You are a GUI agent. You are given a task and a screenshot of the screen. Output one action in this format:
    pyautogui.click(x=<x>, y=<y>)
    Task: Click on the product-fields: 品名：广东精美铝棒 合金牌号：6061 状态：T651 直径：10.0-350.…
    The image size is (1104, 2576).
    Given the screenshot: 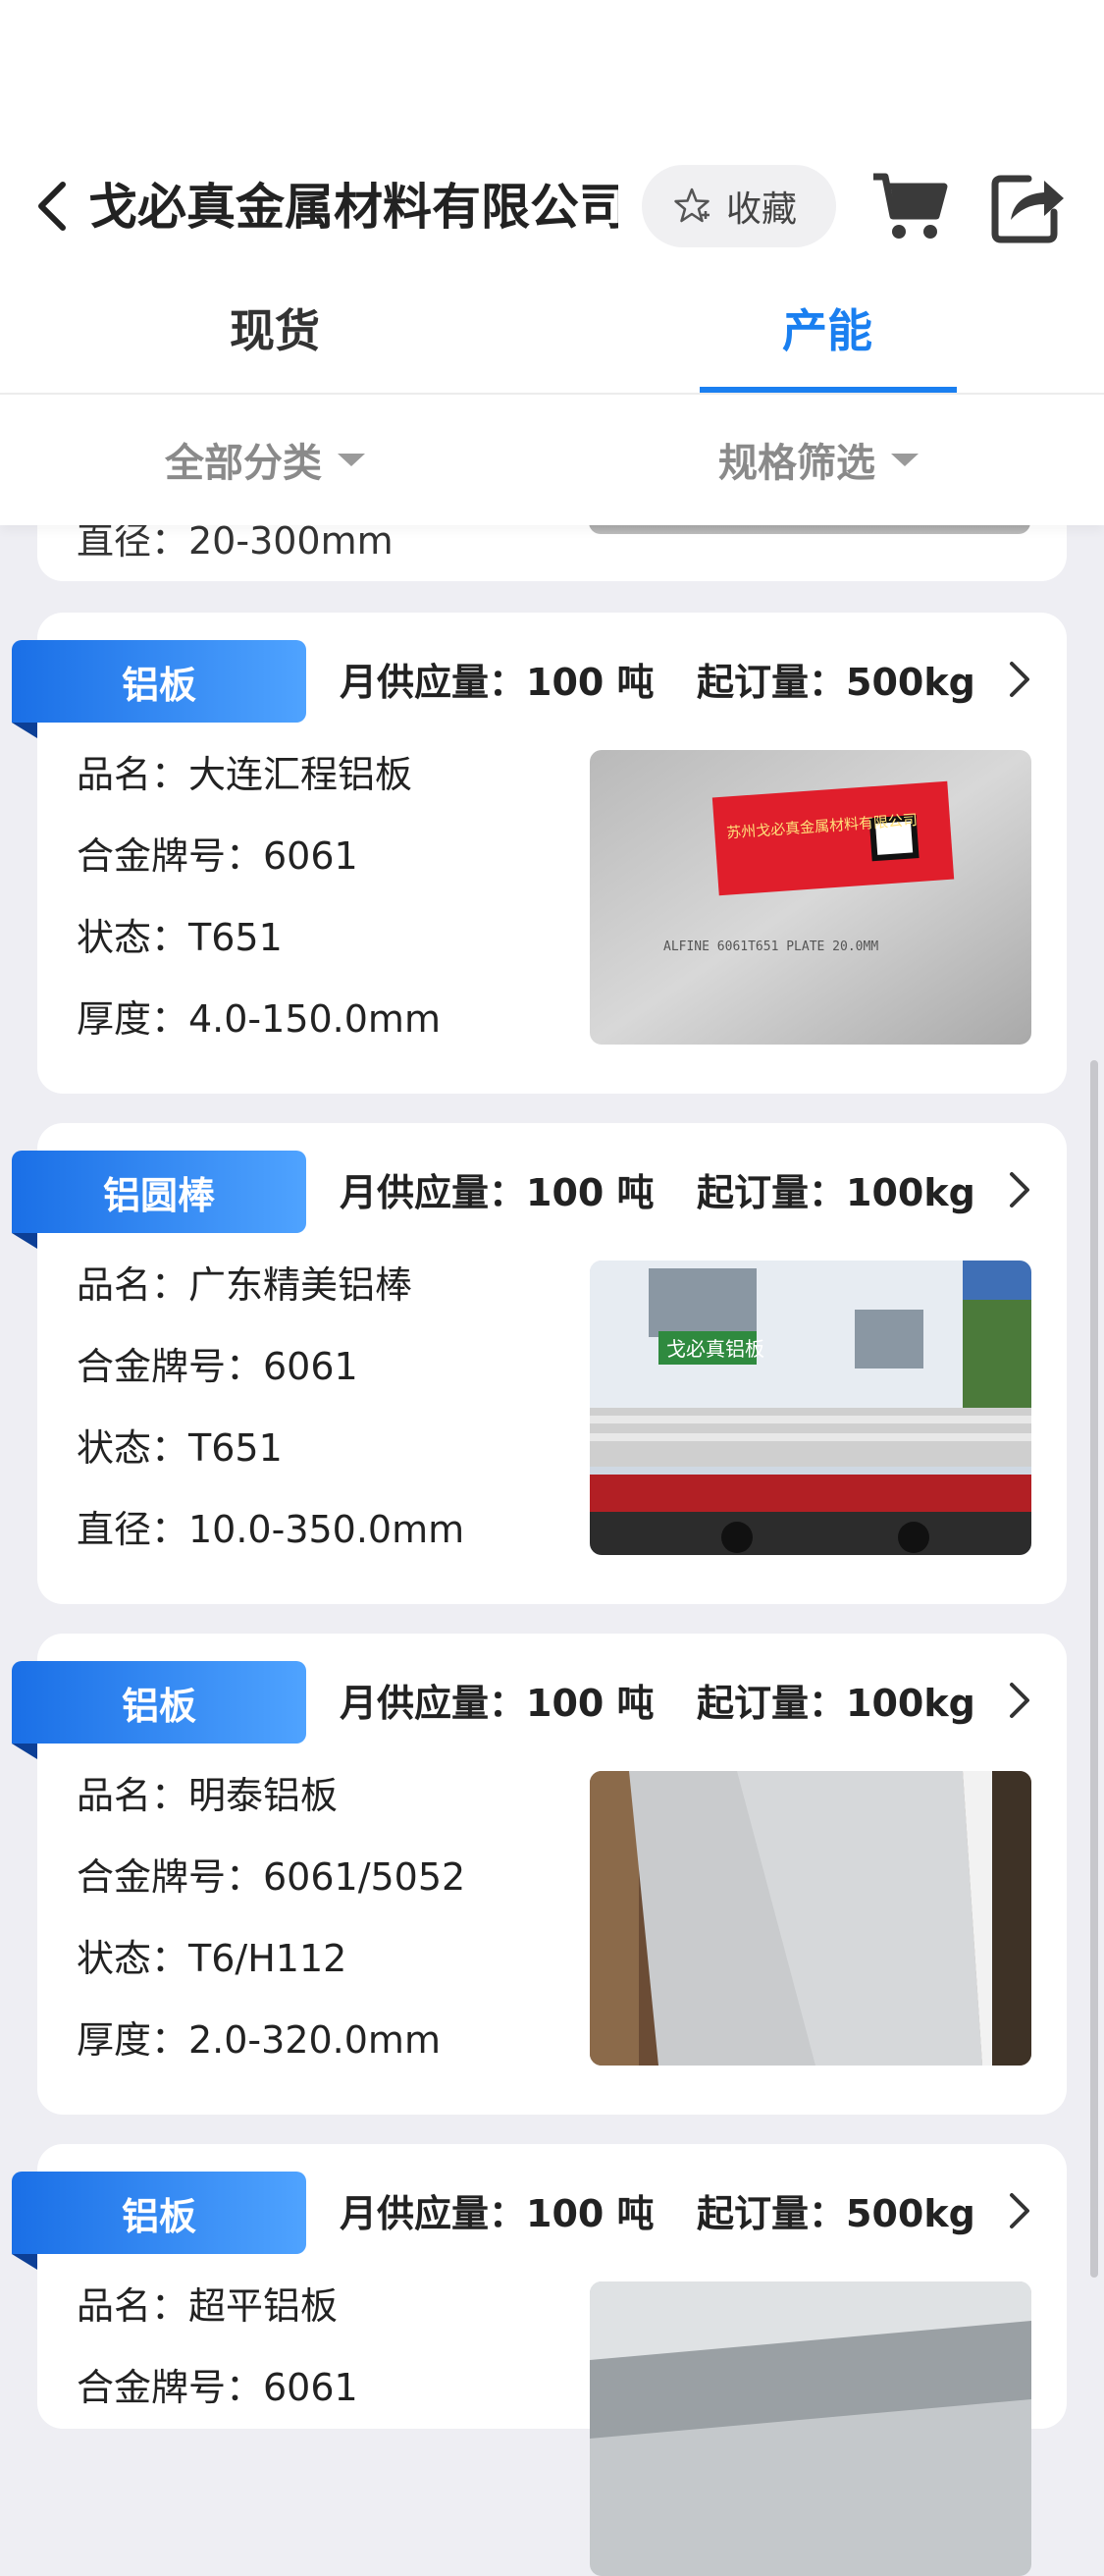 What is the action you would take?
    pyautogui.click(x=270, y=1423)
    